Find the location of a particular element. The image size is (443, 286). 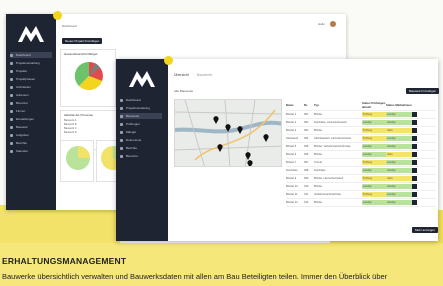

cell-name: Brücke 1 is located at coordinates (291, 114).